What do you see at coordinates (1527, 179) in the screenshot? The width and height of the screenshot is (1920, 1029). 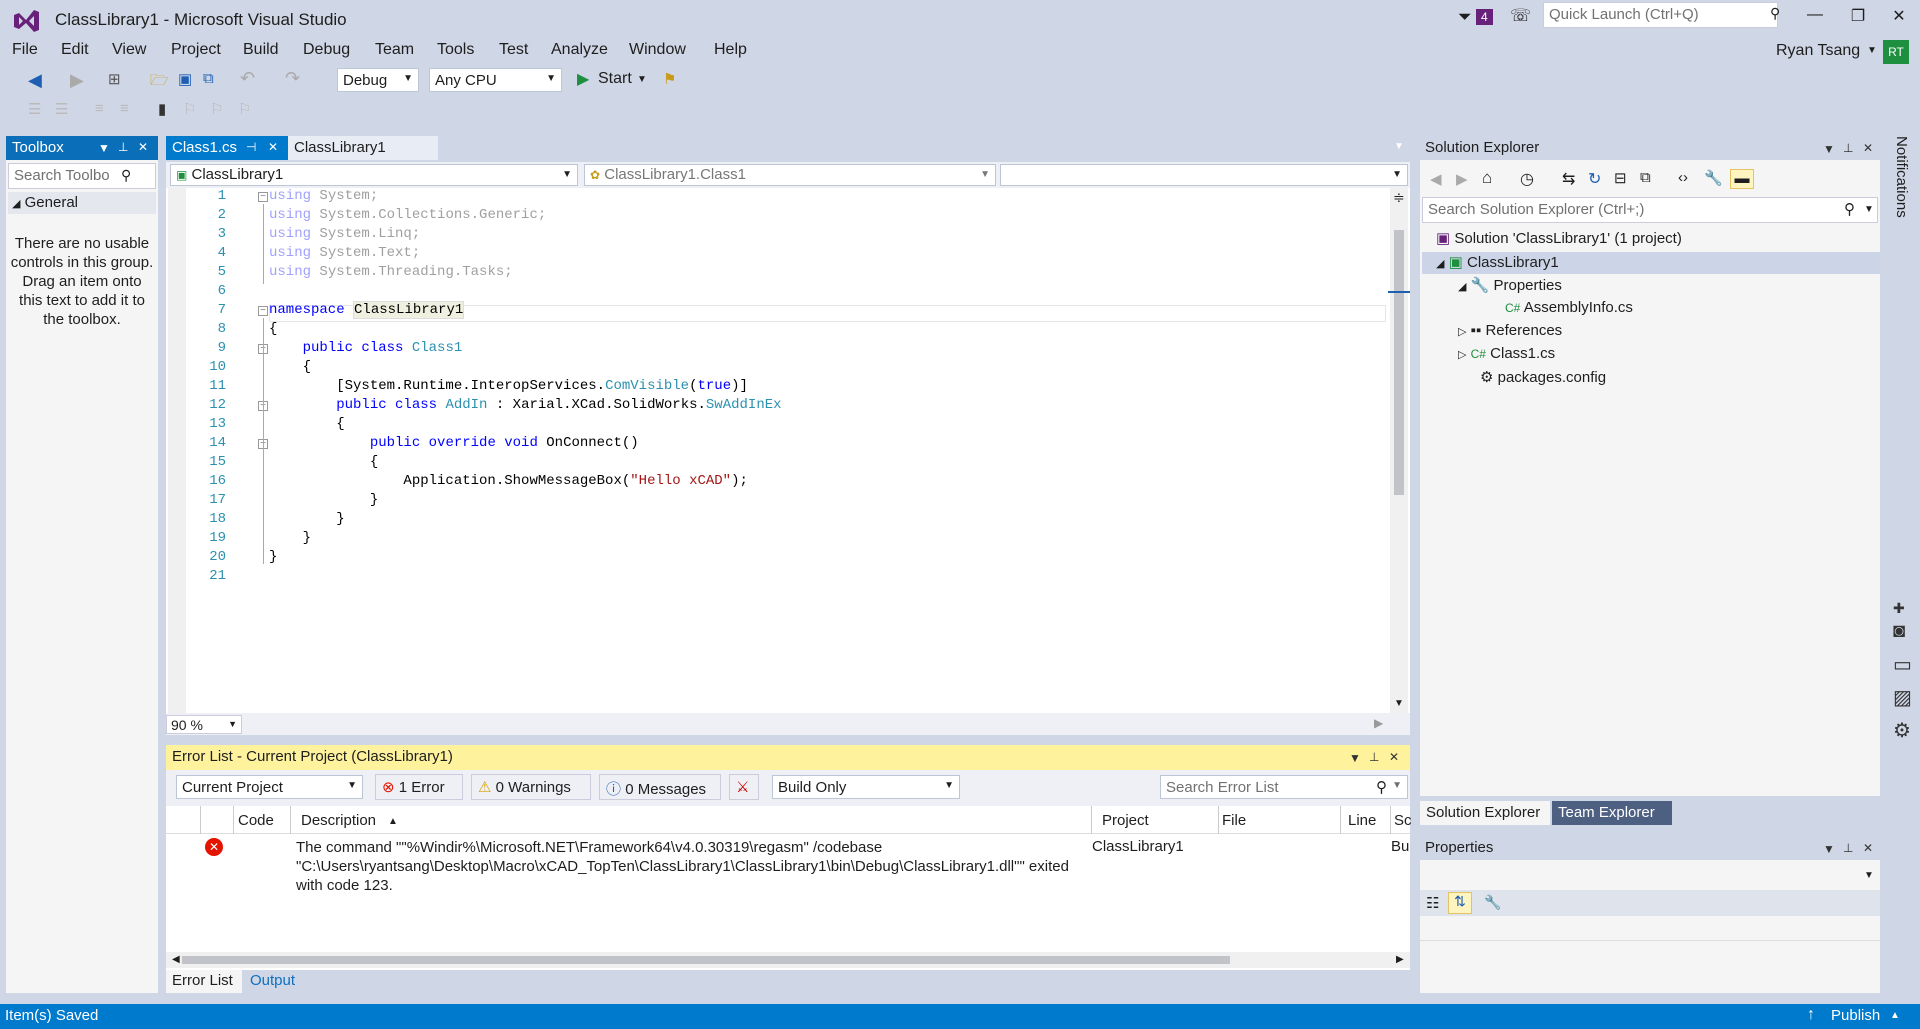 I see `pending-changes-filter-icon: ◷` at bounding box center [1527, 179].